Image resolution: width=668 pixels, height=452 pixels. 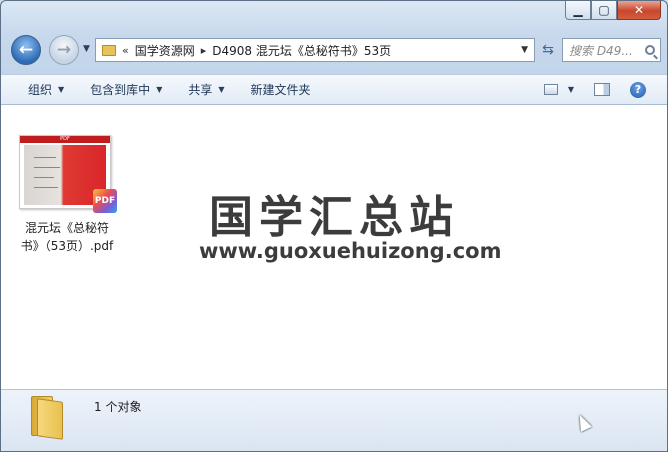 I want to click on close-icon: ✕, so click(x=639, y=10).